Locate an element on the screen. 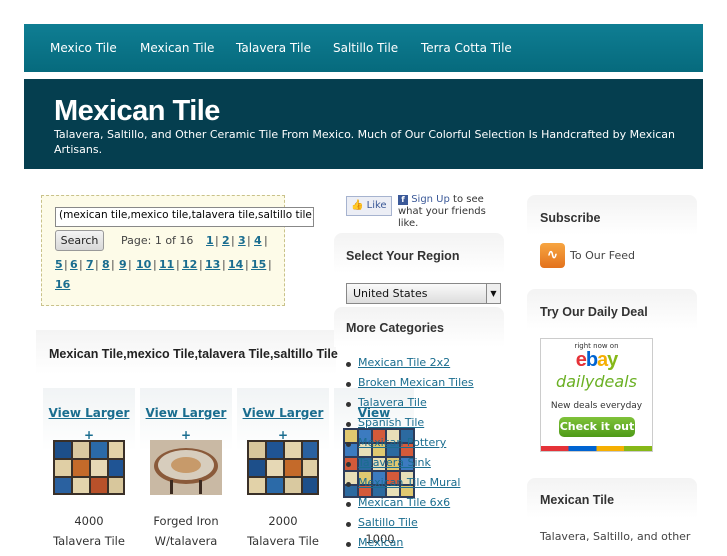 The height and width of the screenshot is (556, 727). category-link: Broken Mexican Tiles is located at coordinates (410, 386).